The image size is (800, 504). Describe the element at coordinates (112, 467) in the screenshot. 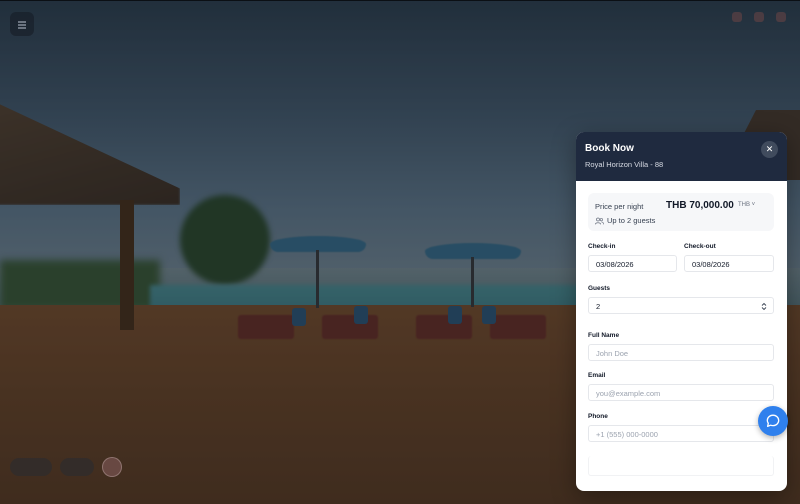

I see `viewer-avatar-button` at that location.